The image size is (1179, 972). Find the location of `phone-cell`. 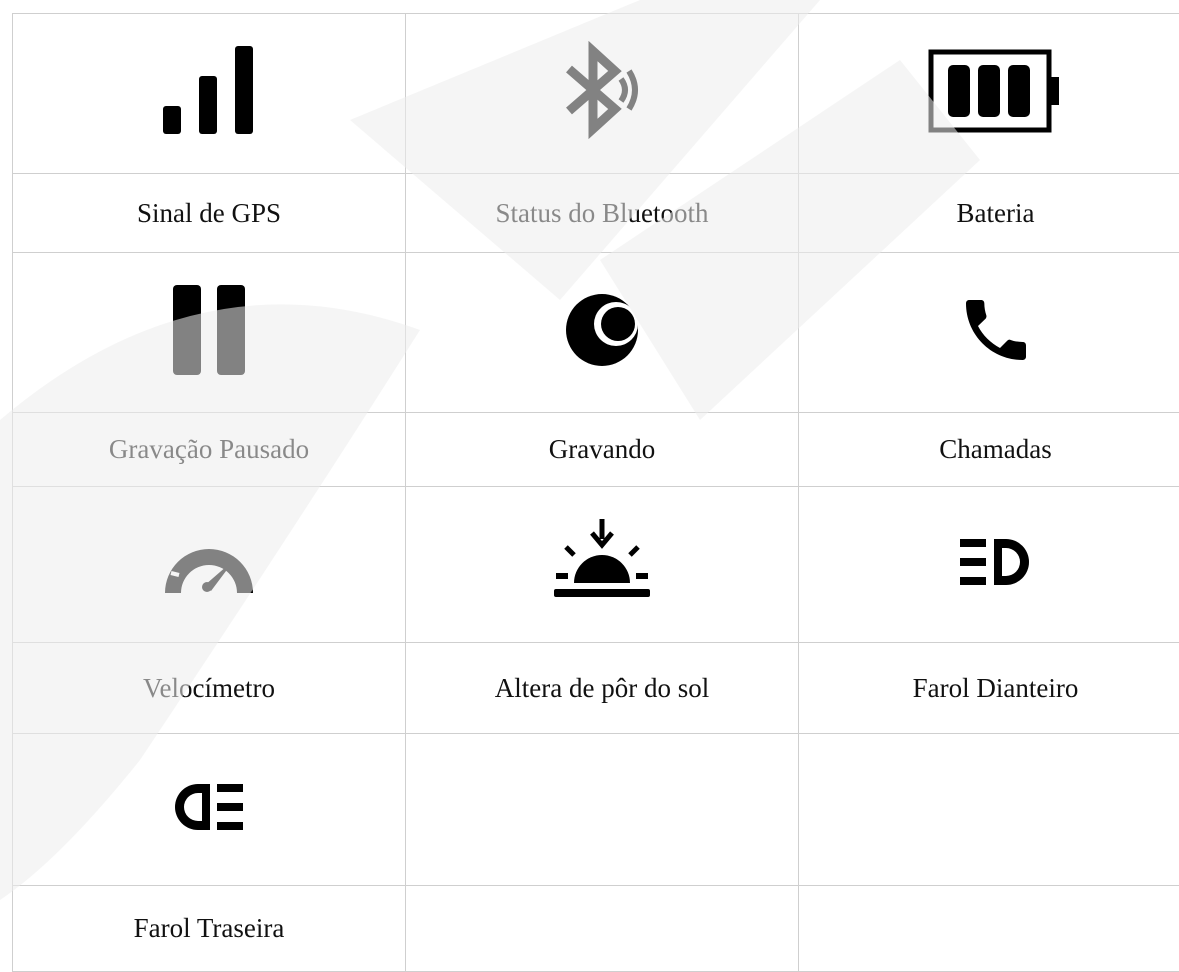

phone-cell is located at coordinates (989, 333).